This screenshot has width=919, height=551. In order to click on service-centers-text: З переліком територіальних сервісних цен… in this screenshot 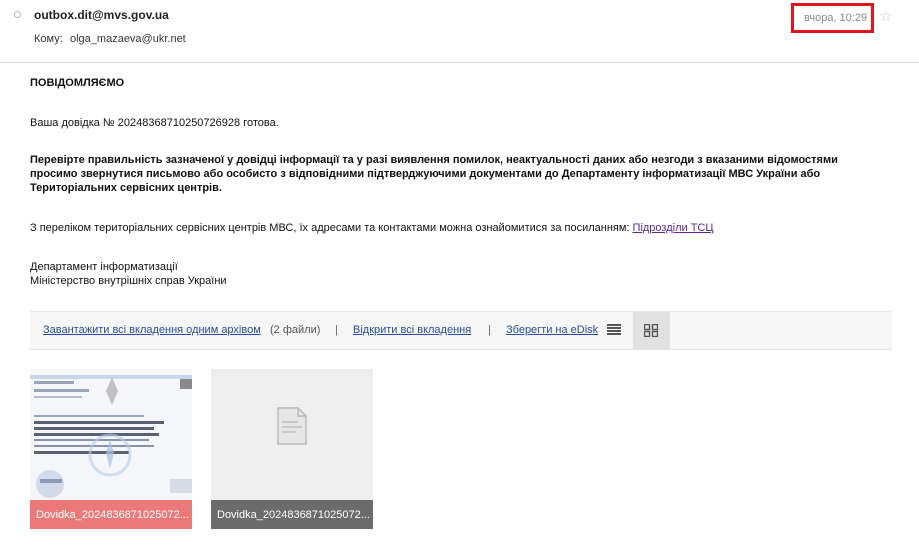, I will do `click(330, 228)`.